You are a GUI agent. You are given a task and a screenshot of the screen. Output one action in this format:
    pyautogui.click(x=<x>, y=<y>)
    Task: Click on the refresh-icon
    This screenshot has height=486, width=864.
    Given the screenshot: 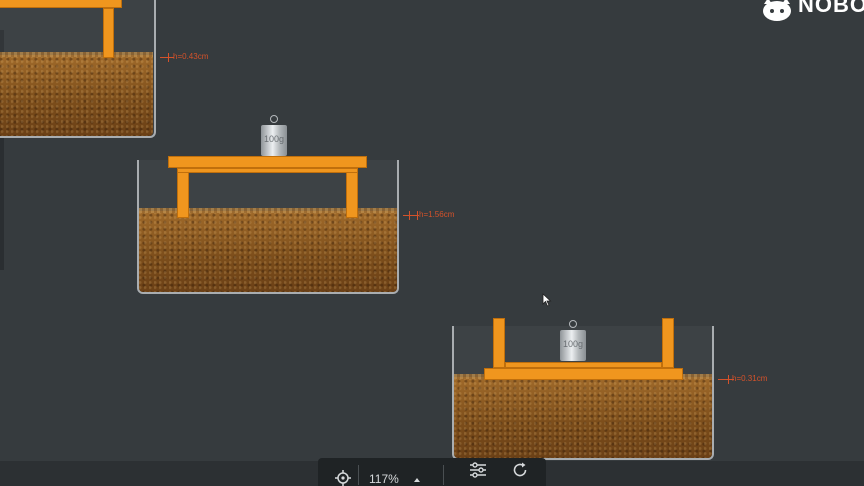 What is the action you would take?
    pyautogui.click(x=520, y=470)
    